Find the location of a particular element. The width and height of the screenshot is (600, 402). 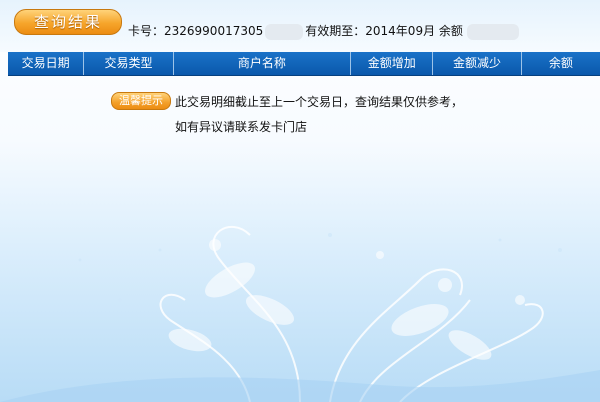

table-header: 交易日期 交易类型 商户名称 金额增加 金额减少 余额 is located at coordinates (304, 64).